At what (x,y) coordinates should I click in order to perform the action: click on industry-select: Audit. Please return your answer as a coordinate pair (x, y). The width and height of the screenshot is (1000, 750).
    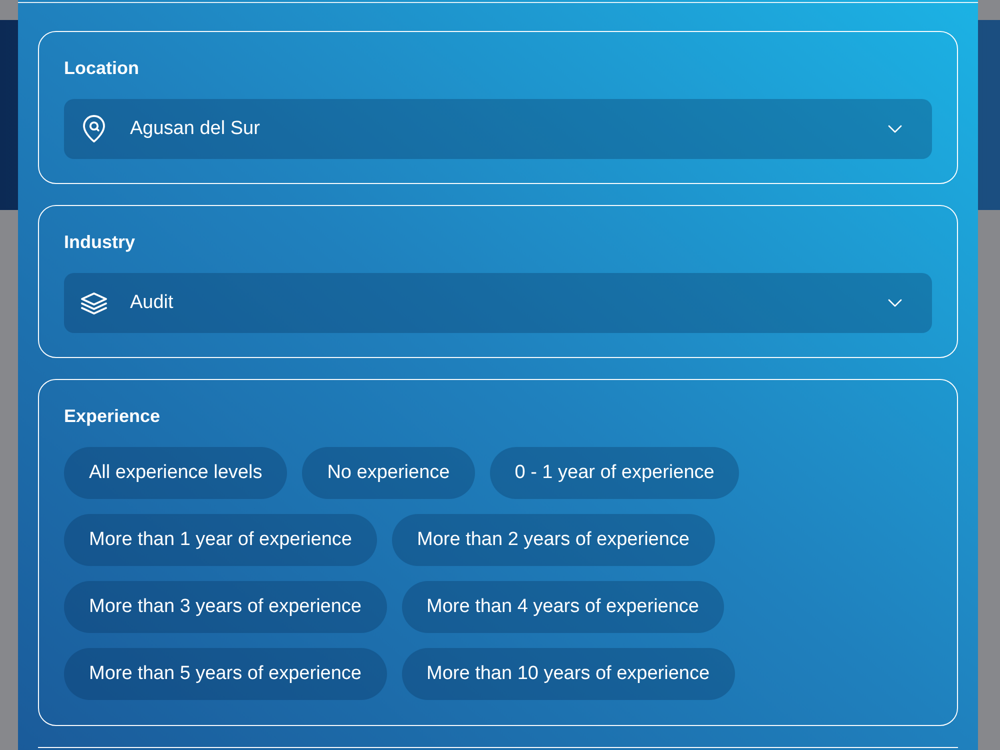
    Looking at the image, I should click on (498, 303).